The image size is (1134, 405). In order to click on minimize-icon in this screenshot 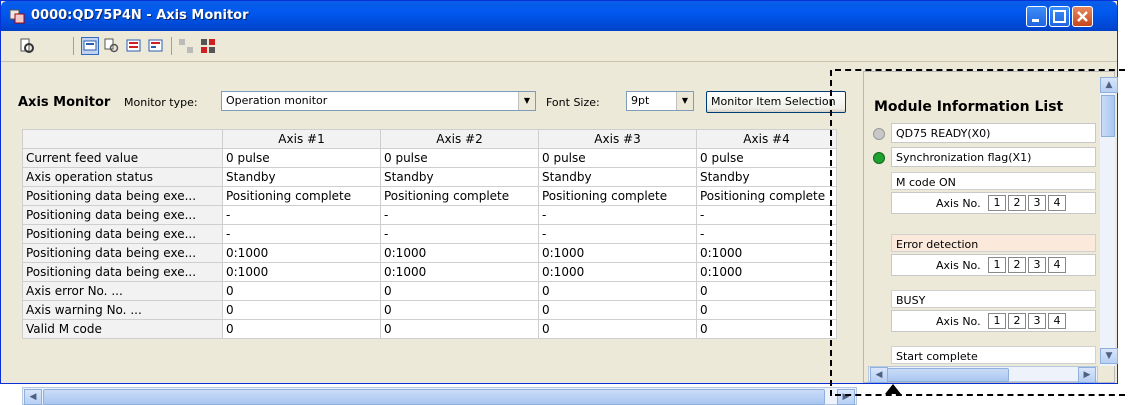, I will do `click(1035, 20)`.